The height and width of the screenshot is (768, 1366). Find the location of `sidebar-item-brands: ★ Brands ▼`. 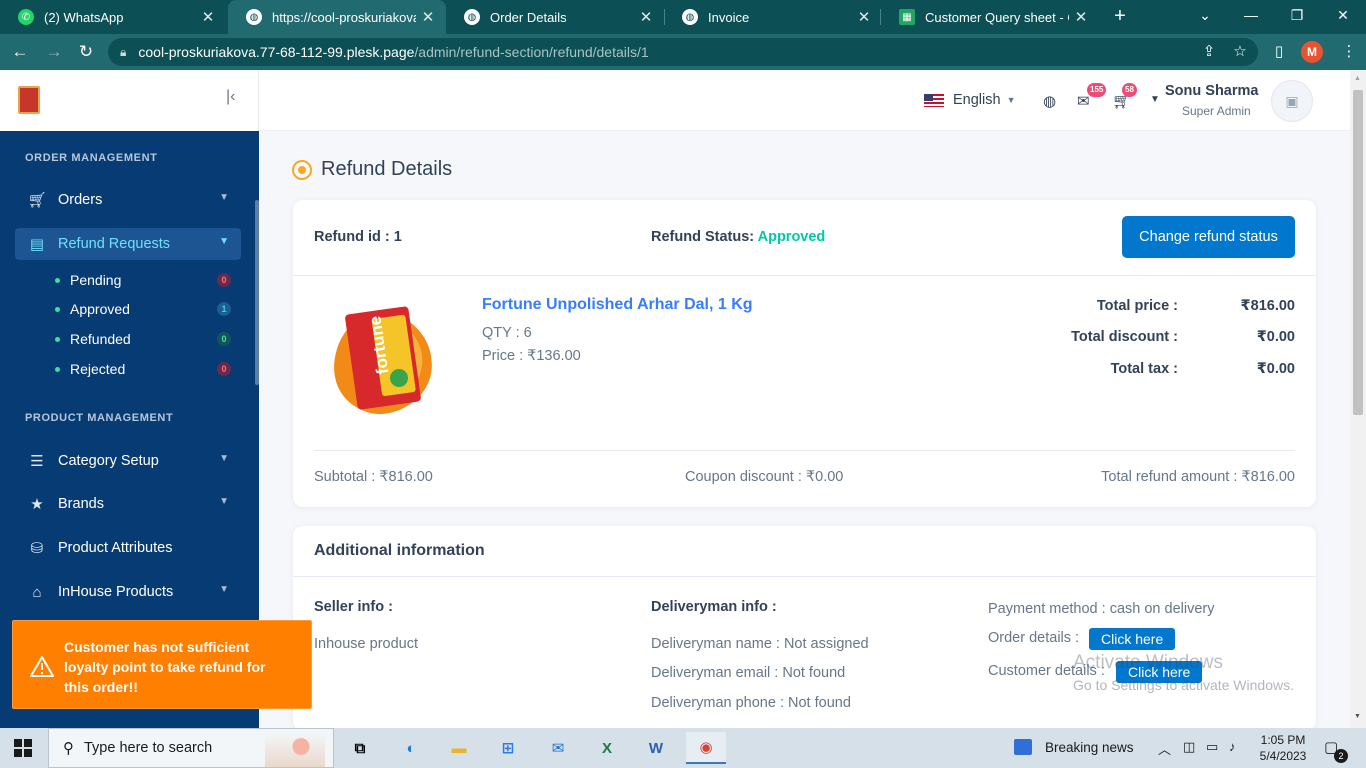

sidebar-item-brands: ★ Brands ▼ is located at coordinates (128, 504).